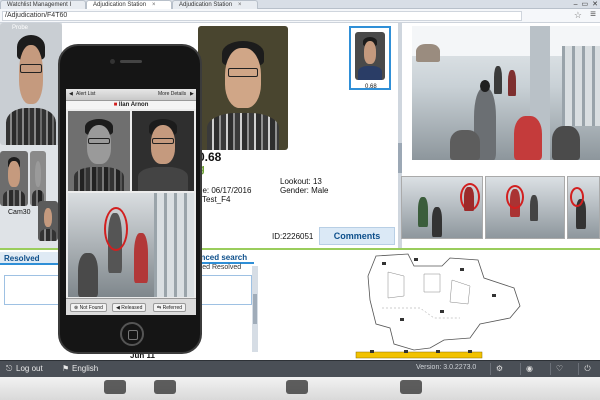  Describe the element at coordinates (262, 16) in the screenshot. I see `url-input: /Adjudication/F4T60` at that location.